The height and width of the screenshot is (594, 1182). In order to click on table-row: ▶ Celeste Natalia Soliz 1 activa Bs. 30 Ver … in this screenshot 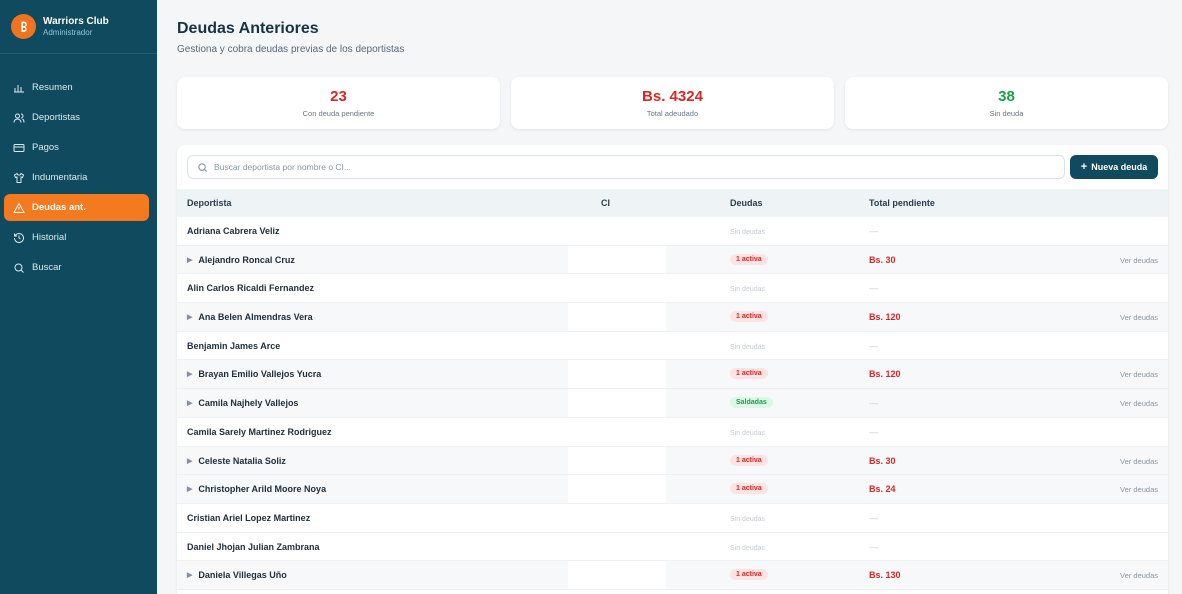, I will do `click(672, 461)`.